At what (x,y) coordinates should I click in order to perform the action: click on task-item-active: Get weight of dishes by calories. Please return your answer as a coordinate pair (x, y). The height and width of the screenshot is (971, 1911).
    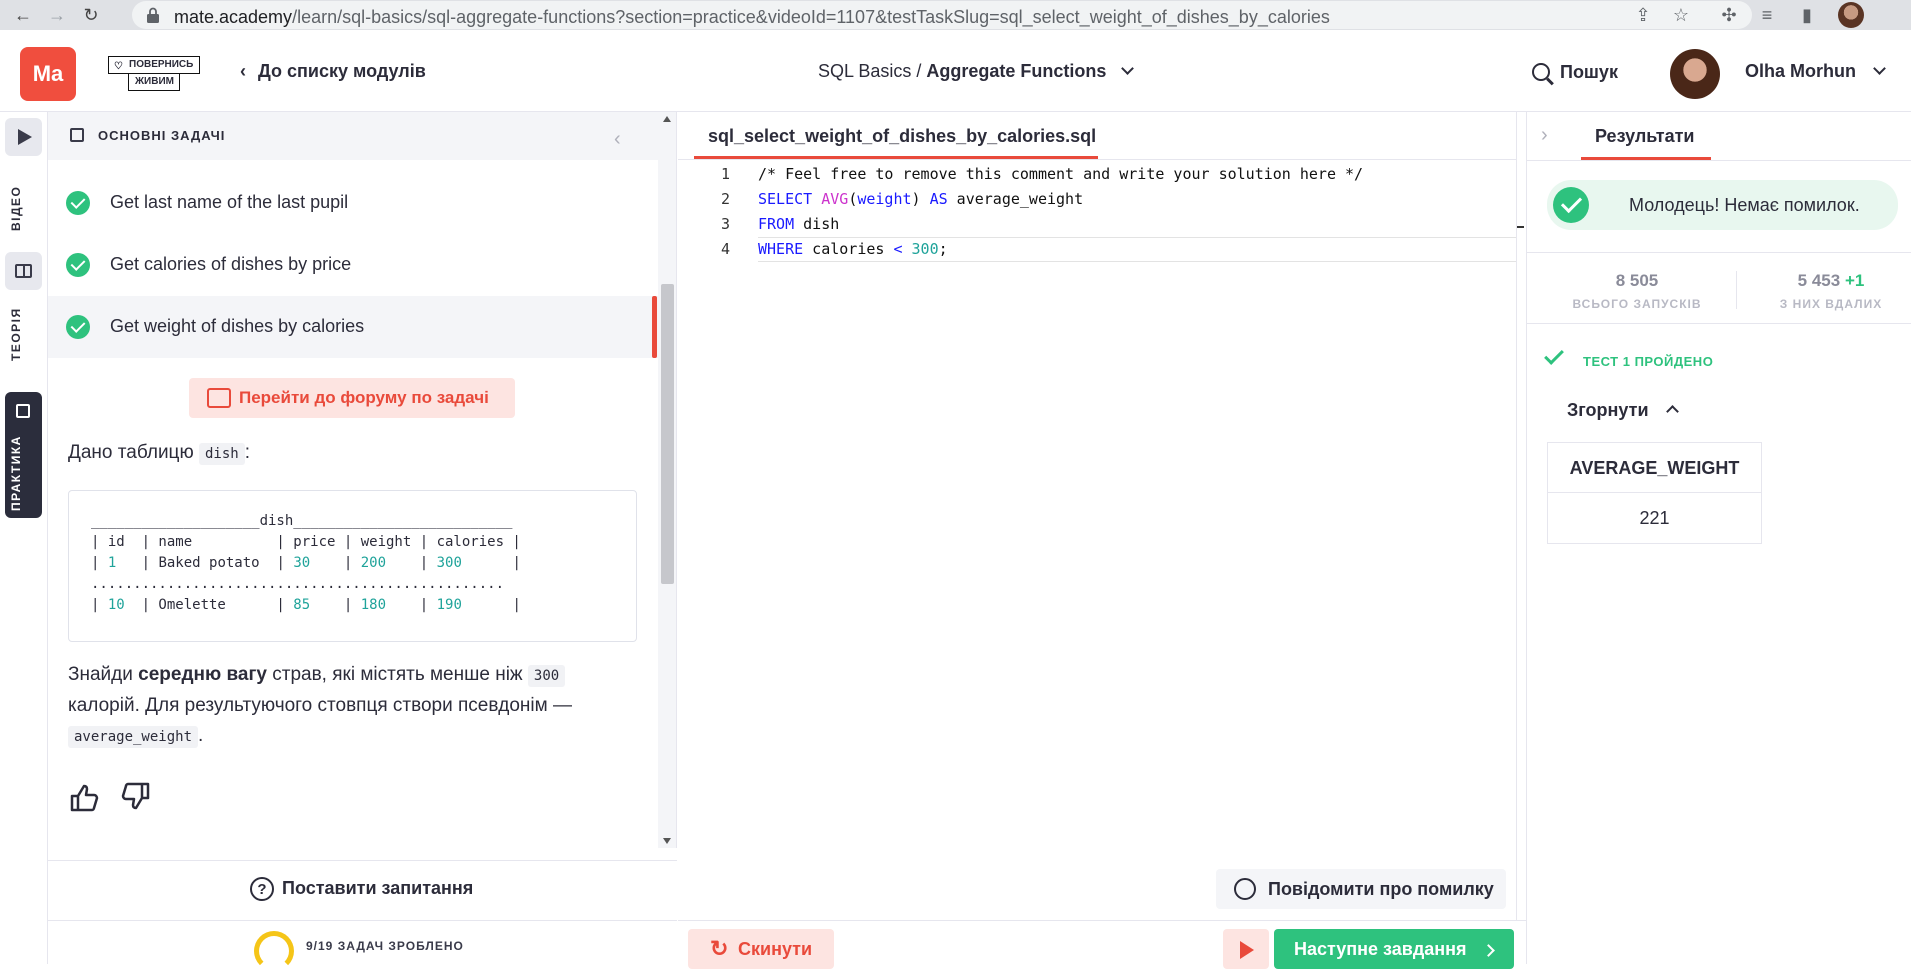
    Looking at the image, I should click on (353, 327).